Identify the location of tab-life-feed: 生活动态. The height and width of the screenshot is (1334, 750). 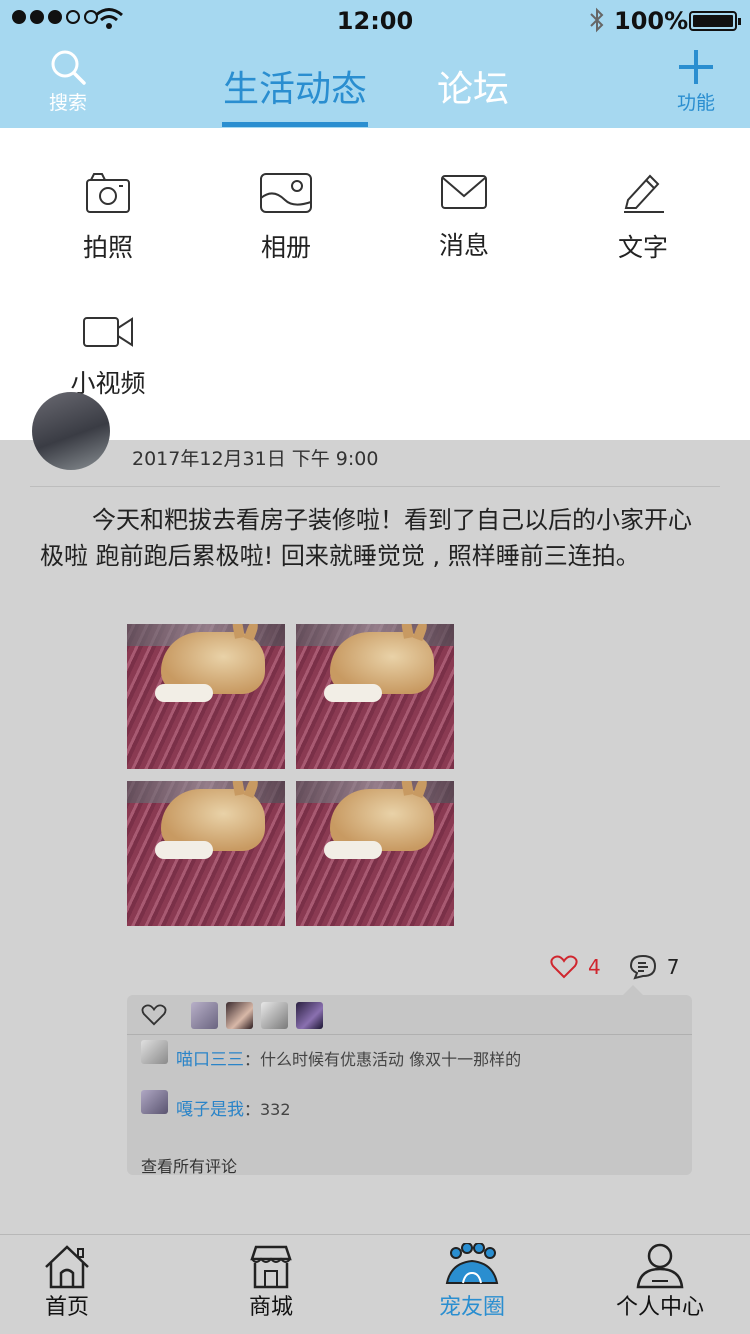
(295, 93).